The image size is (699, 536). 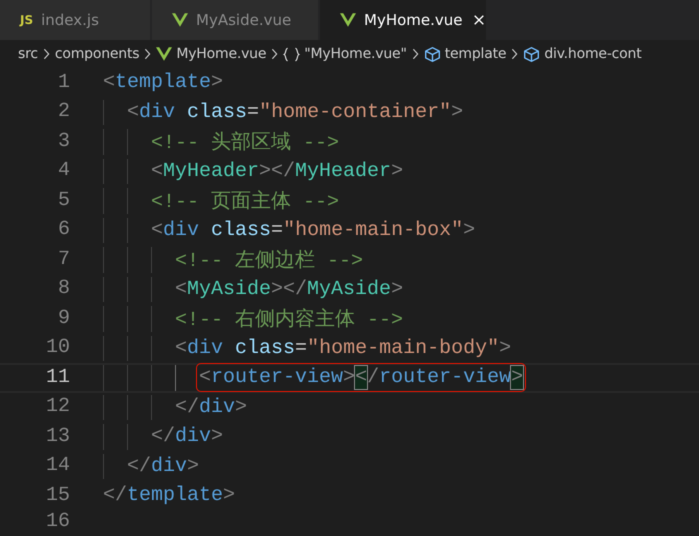 I want to click on breadcrumb-item: "MyHome.vue", so click(x=345, y=54).